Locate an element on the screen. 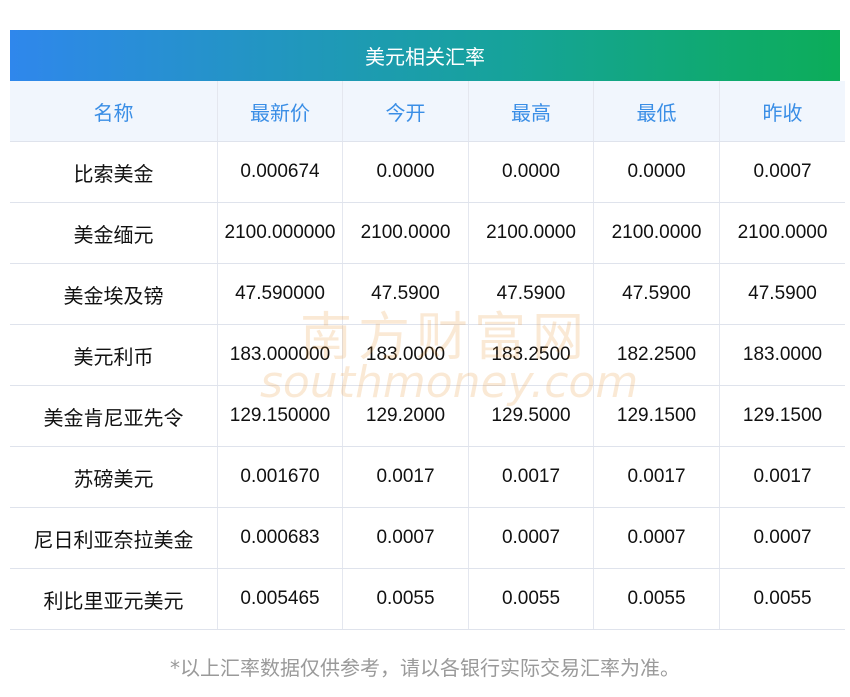 The height and width of the screenshot is (697, 850). currency-pair-name: 美金埃及镑 is located at coordinates (114, 294).